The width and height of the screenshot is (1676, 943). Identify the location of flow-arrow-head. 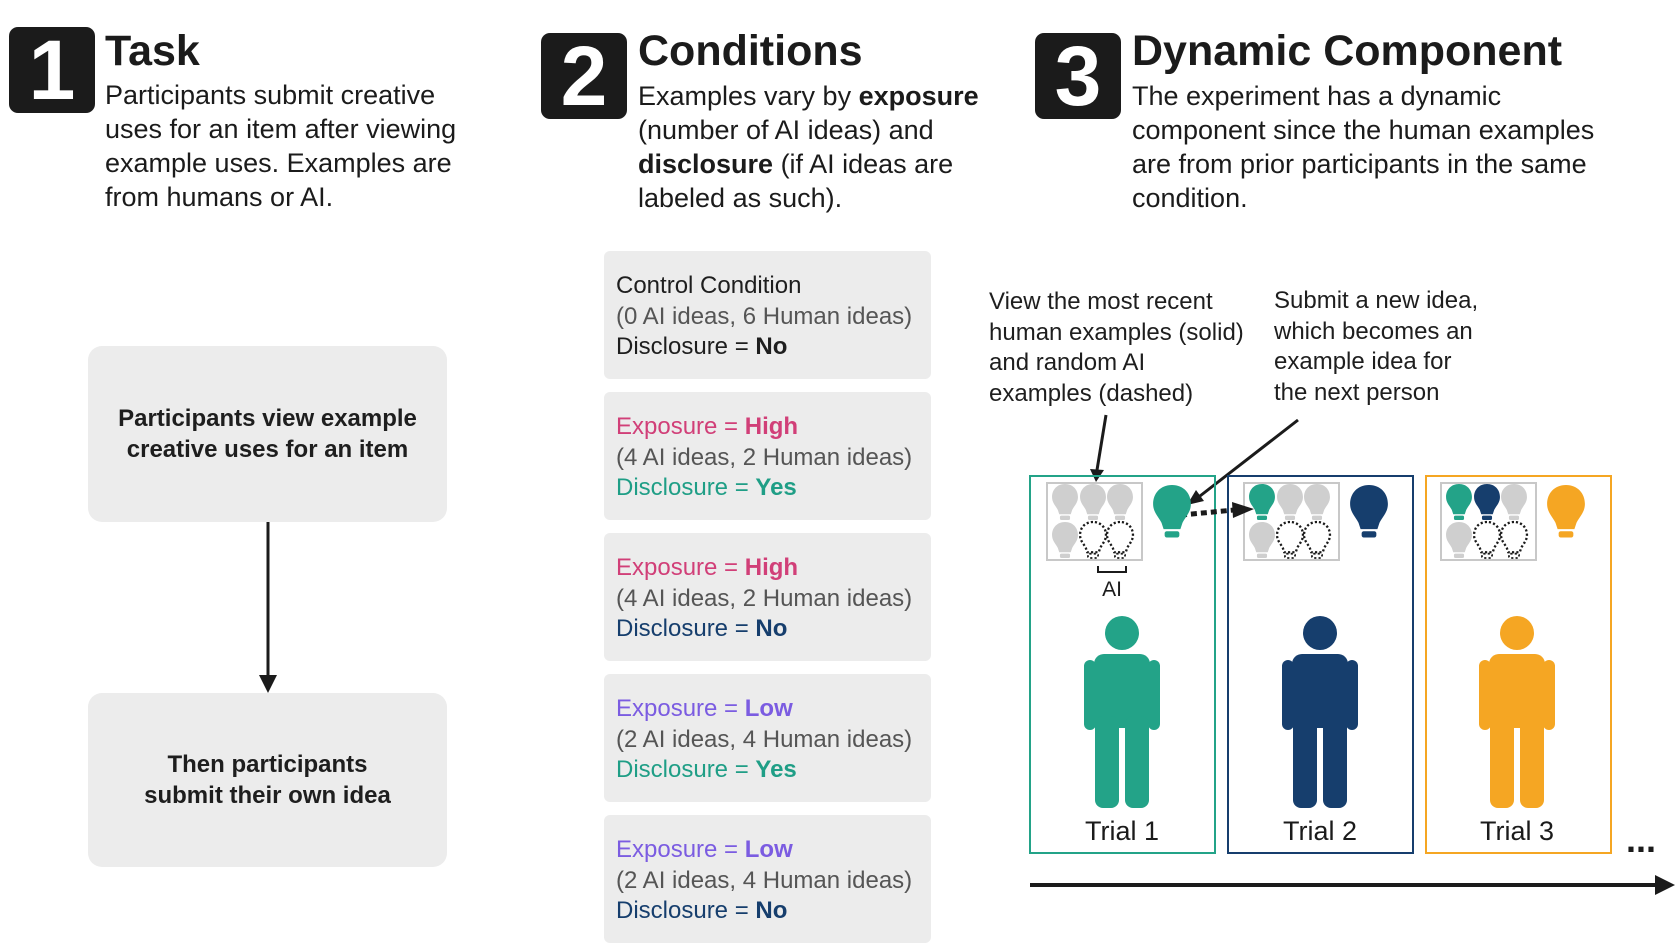
(268, 684).